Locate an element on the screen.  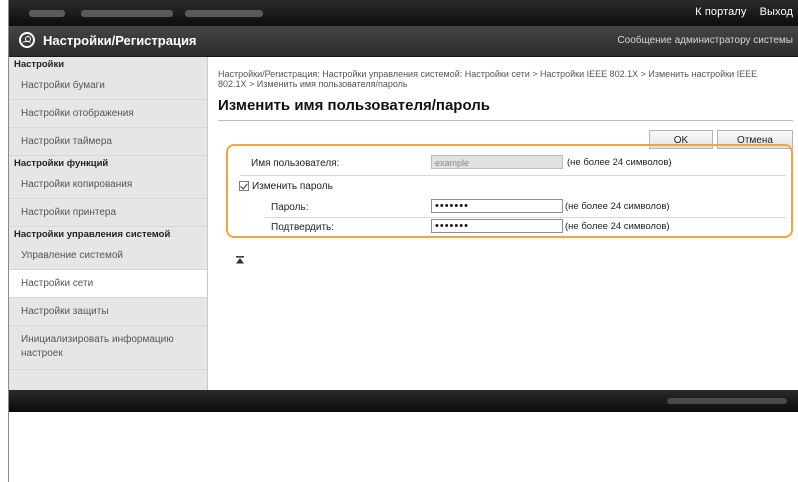
portal-link: К порталу is located at coordinates (720, 12).